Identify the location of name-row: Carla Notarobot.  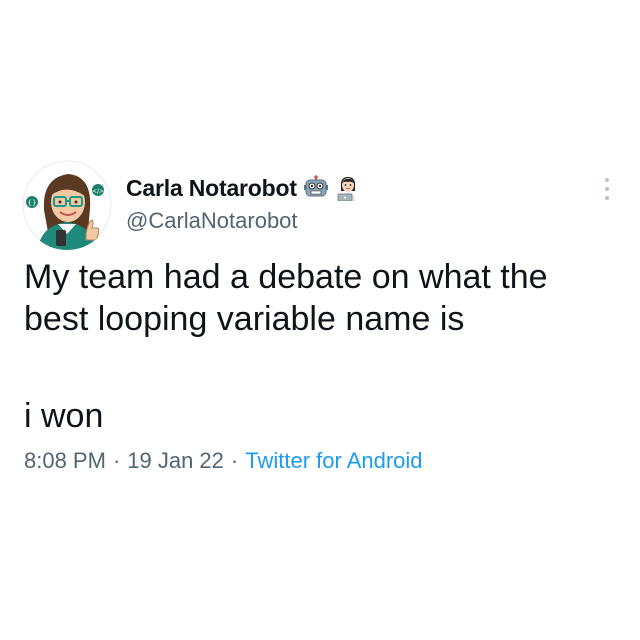
(243, 188).